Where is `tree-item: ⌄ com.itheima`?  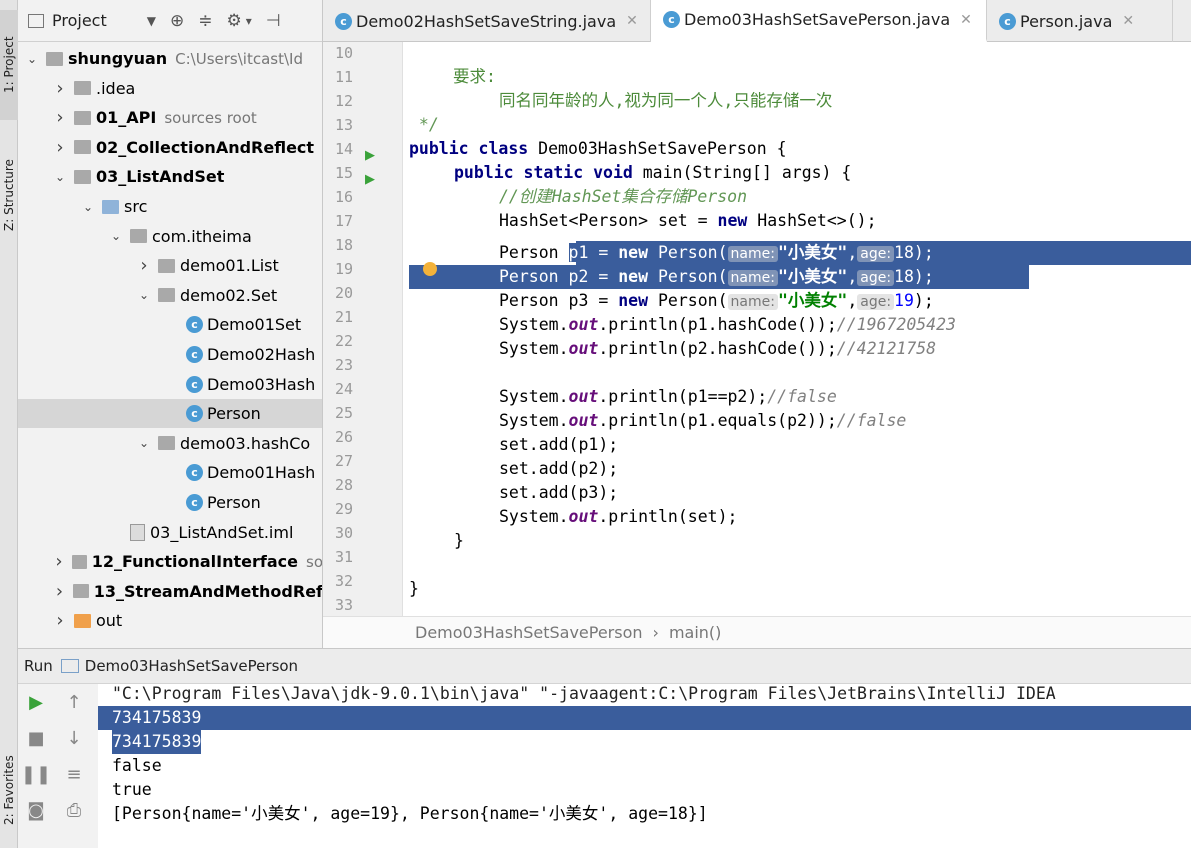 tree-item: ⌄ com.itheima is located at coordinates (170, 236).